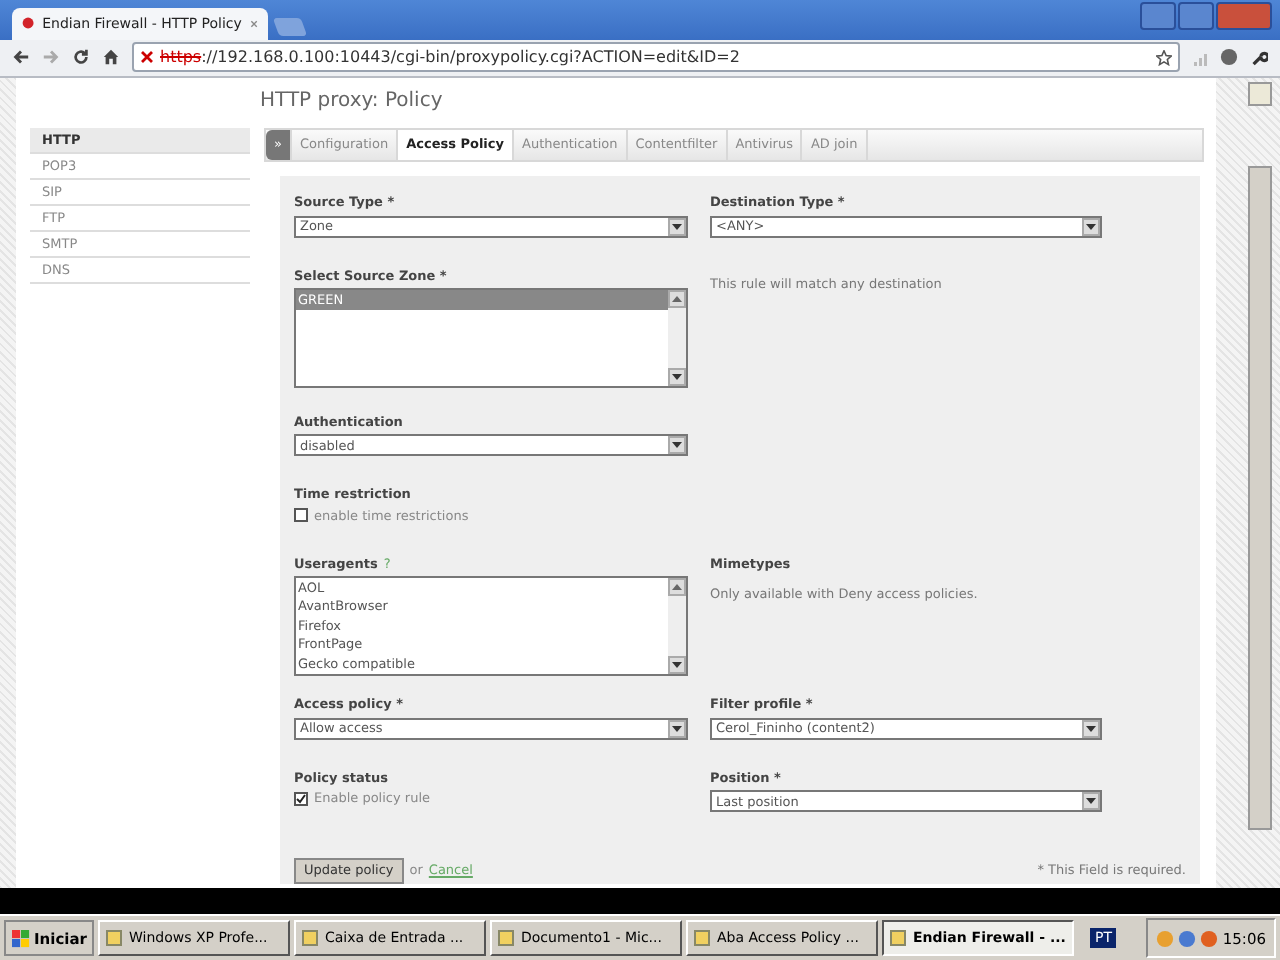 This screenshot has height=960, width=1280. I want to click on page-title: HTTP proxy: Policy, so click(351, 101).